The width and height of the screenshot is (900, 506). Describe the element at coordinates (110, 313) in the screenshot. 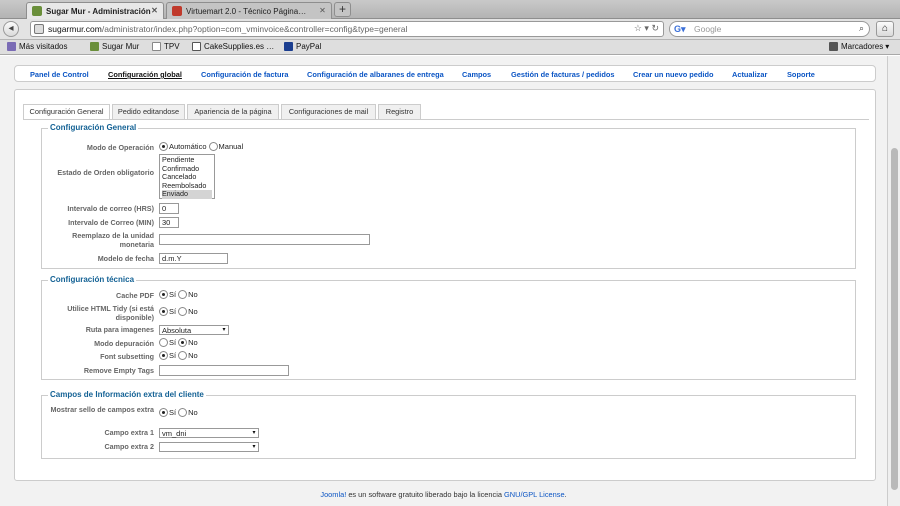

I see `field-label: Utilice HTML Tidy (si está disponible)` at that location.